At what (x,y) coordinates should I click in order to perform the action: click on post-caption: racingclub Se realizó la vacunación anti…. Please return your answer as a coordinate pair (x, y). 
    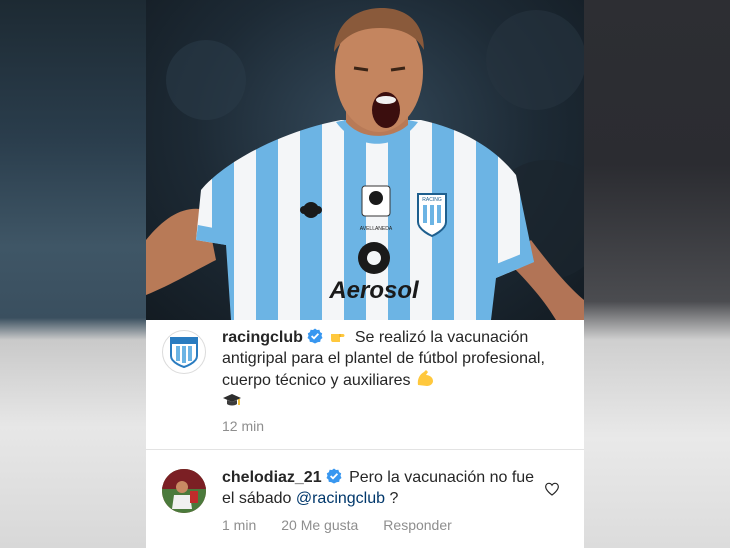
    Looking at the image, I should click on (397, 369).